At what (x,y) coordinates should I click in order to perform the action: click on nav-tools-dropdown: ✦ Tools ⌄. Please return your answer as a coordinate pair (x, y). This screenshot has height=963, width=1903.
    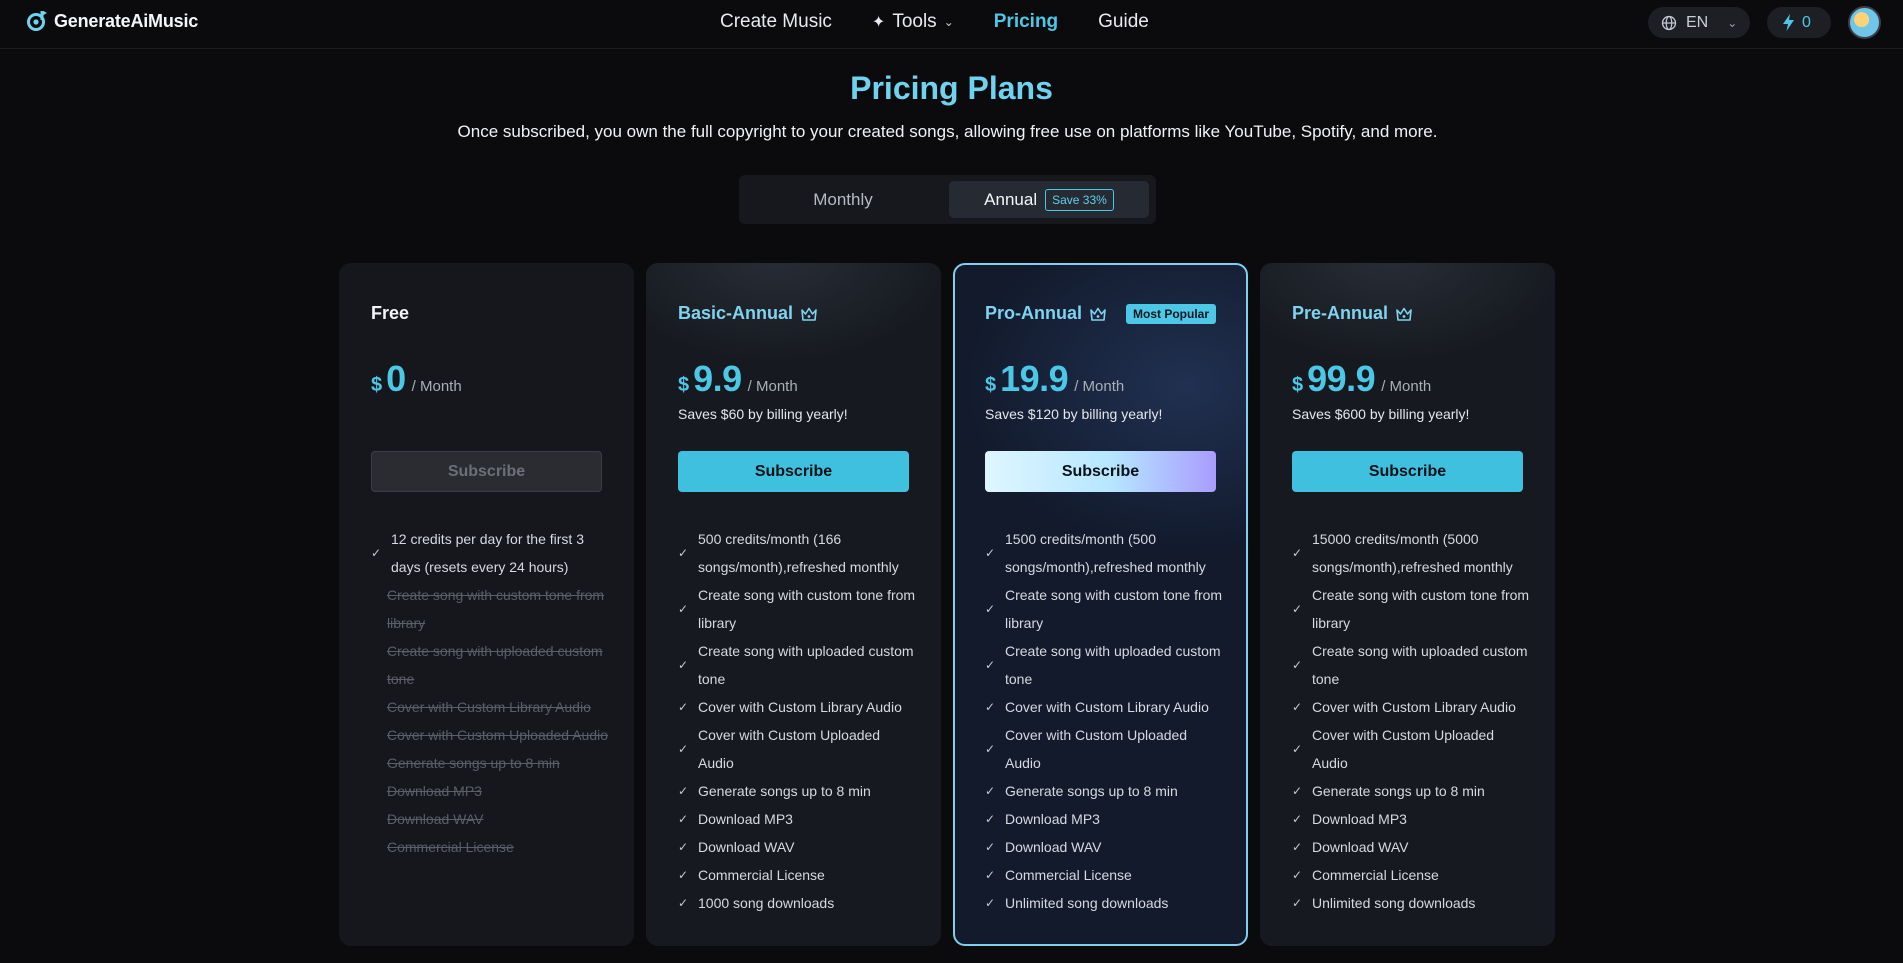
    Looking at the image, I should click on (913, 22).